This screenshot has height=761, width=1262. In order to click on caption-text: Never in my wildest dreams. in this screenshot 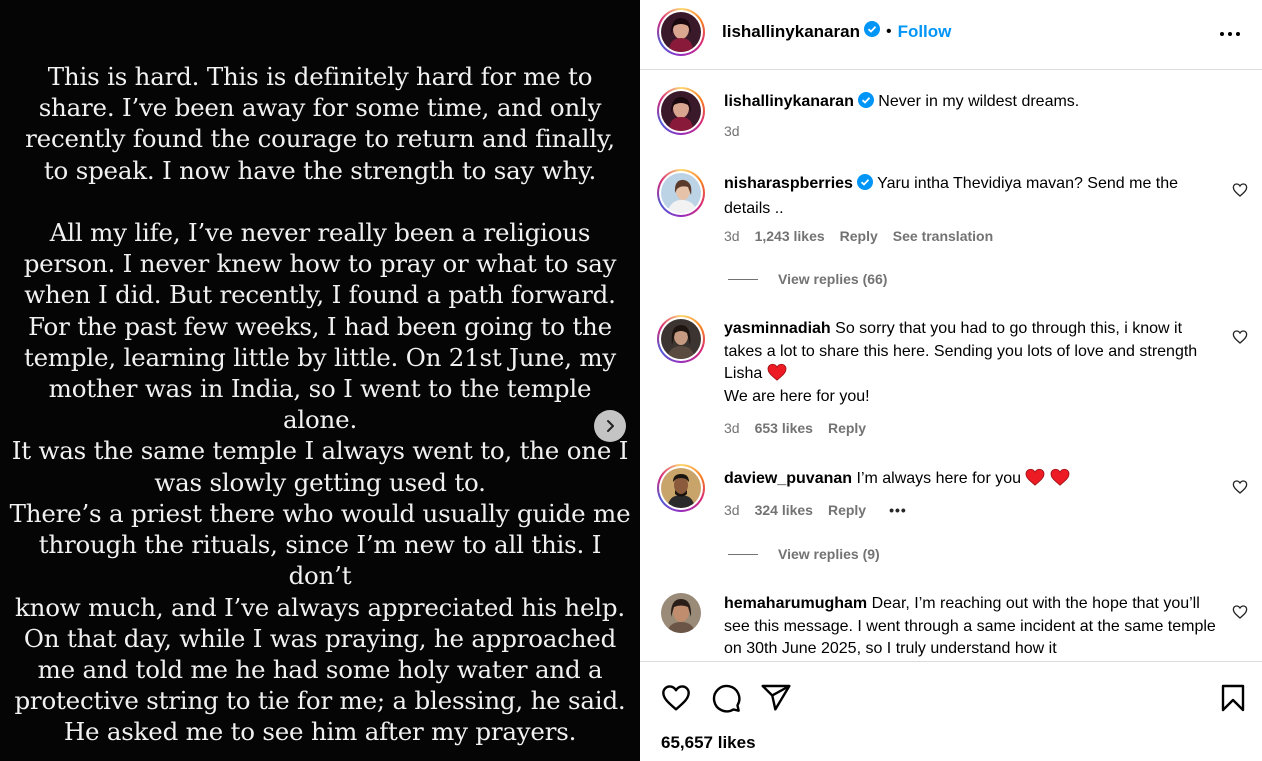, I will do `click(979, 101)`.